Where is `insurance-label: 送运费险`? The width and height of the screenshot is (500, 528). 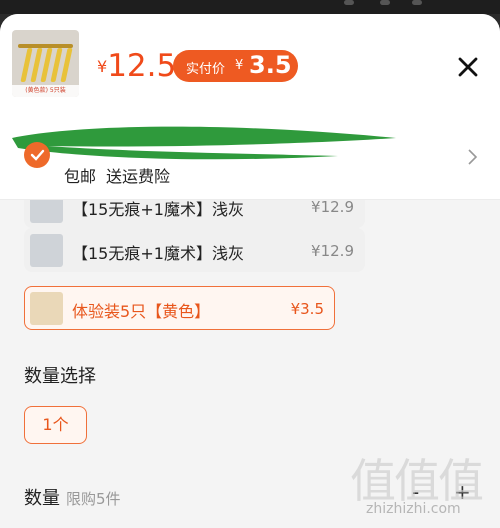 insurance-label: 送运费险 is located at coordinates (138, 176).